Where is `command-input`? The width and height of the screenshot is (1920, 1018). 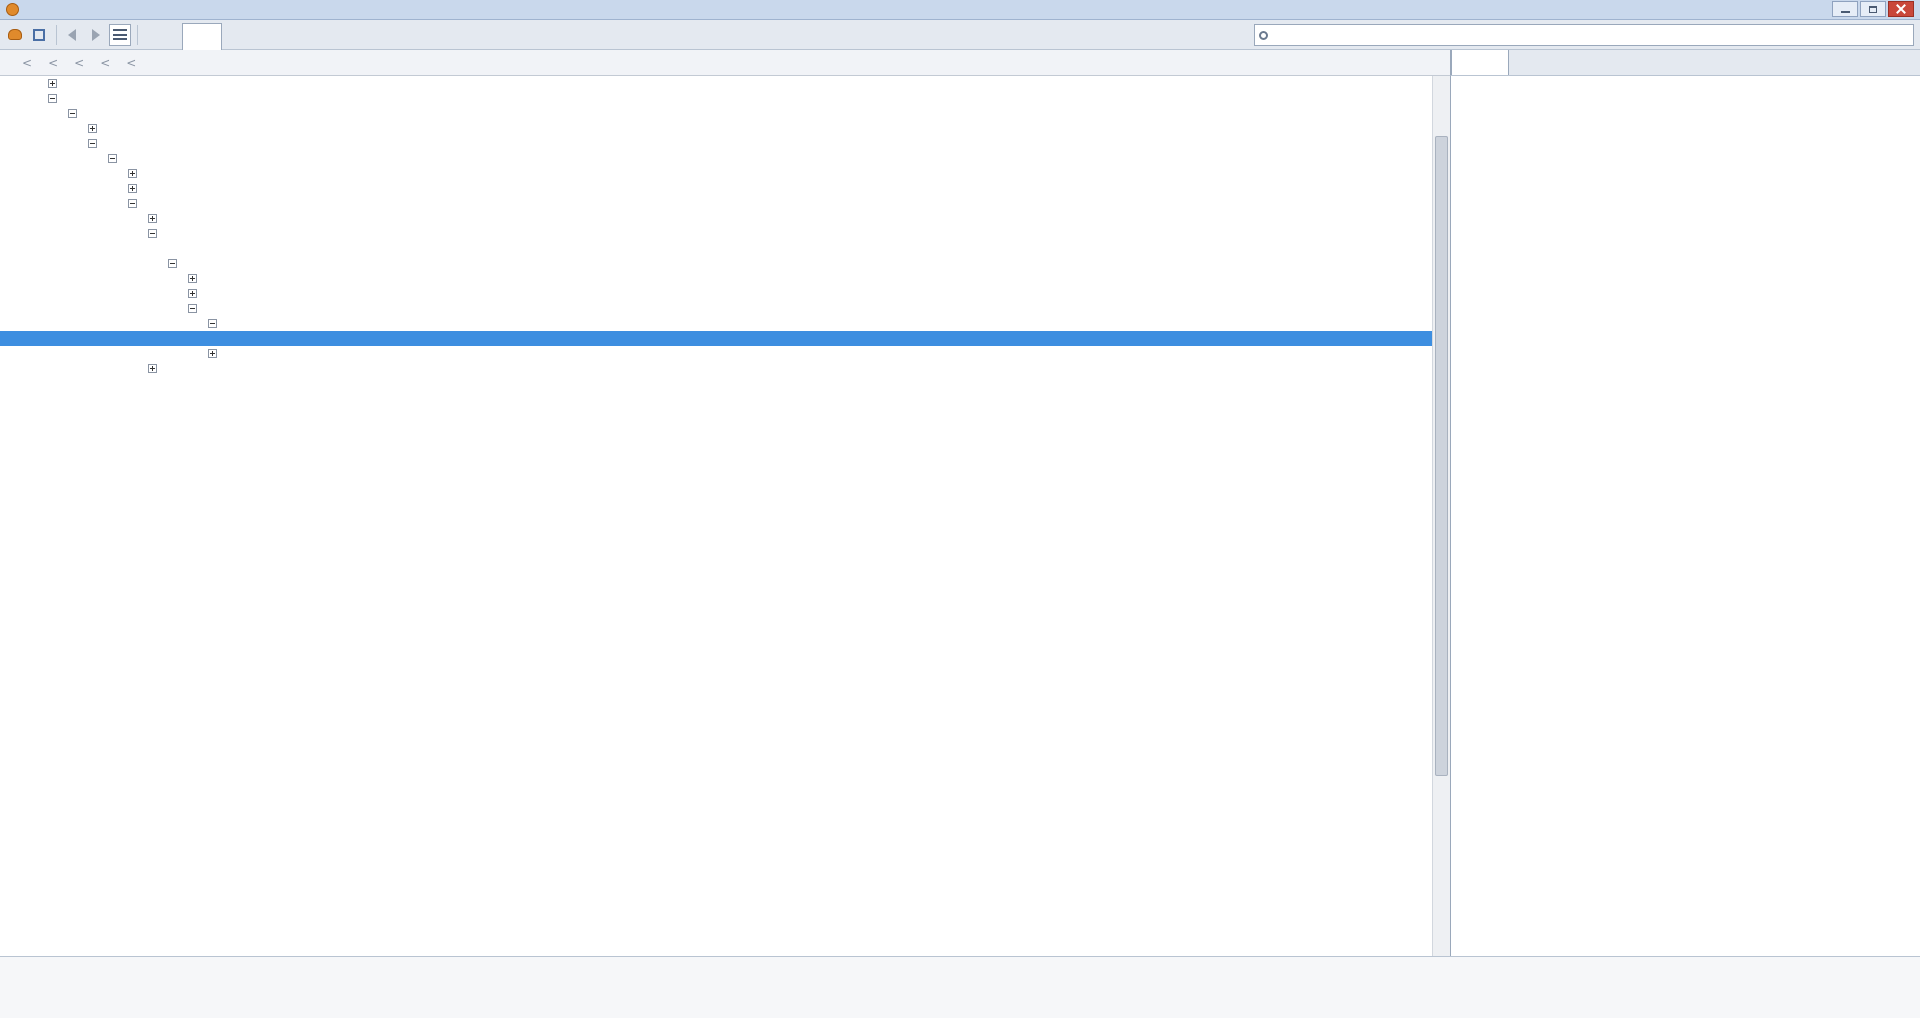 command-input is located at coordinates (916, 987).